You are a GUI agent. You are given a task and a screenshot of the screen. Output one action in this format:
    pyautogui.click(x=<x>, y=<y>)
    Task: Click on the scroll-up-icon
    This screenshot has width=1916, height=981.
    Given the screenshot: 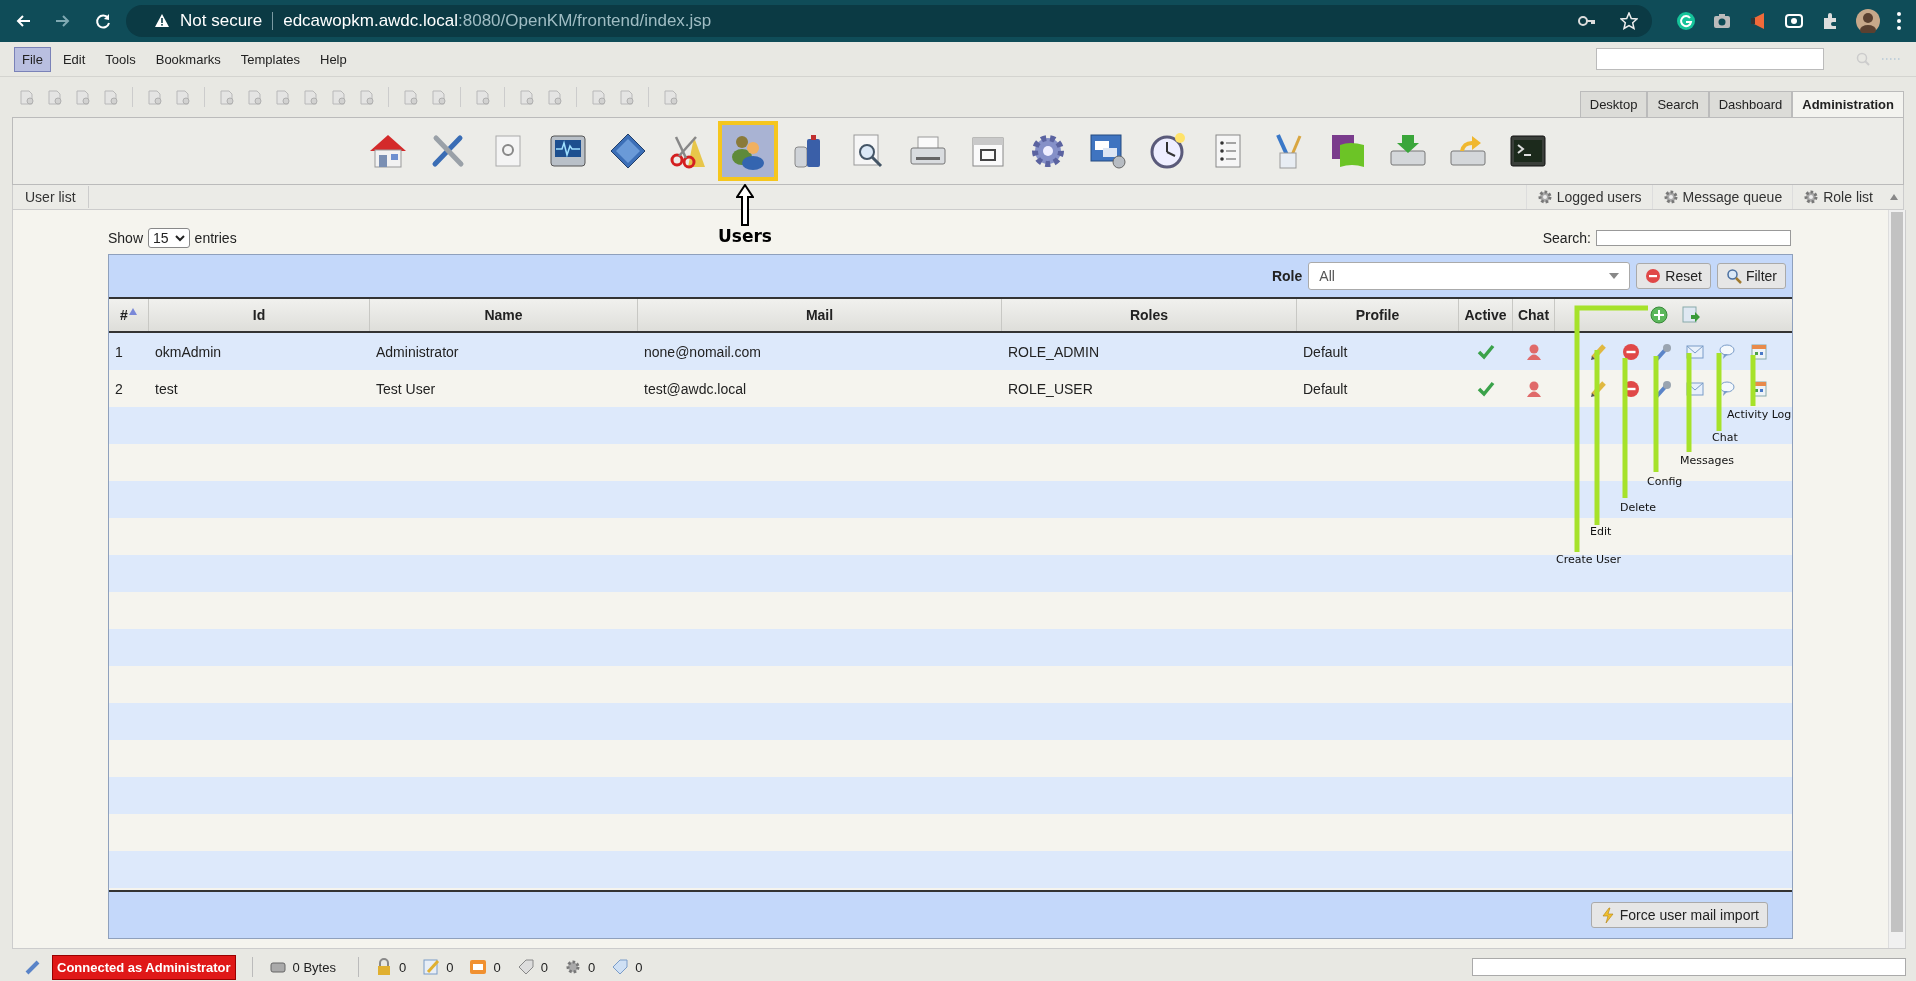 What is the action you would take?
    pyautogui.click(x=1894, y=197)
    